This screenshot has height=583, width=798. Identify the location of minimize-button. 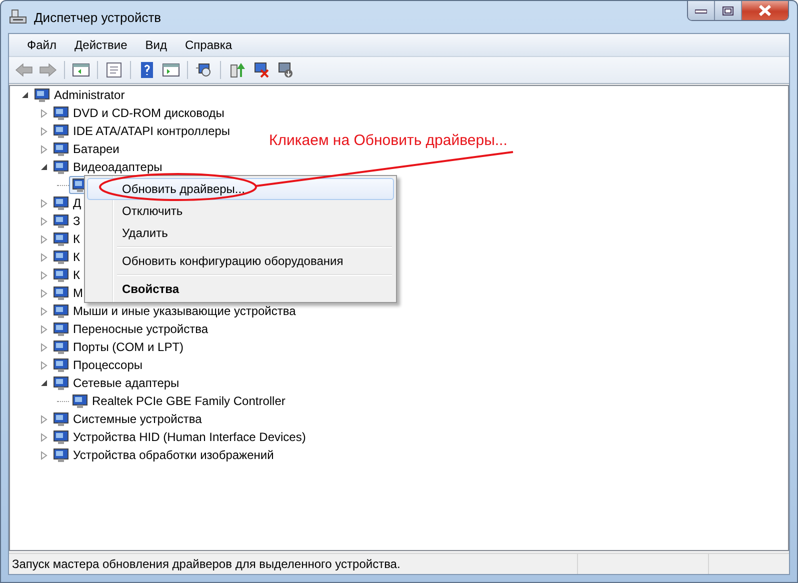
(701, 10).